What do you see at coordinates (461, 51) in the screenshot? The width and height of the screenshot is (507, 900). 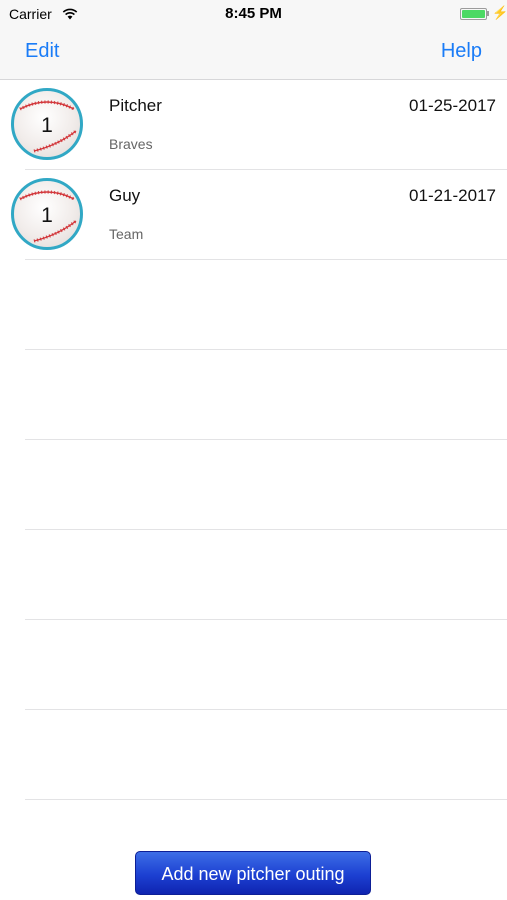 I see `help-button: Help` at bounding box center [461, 51].